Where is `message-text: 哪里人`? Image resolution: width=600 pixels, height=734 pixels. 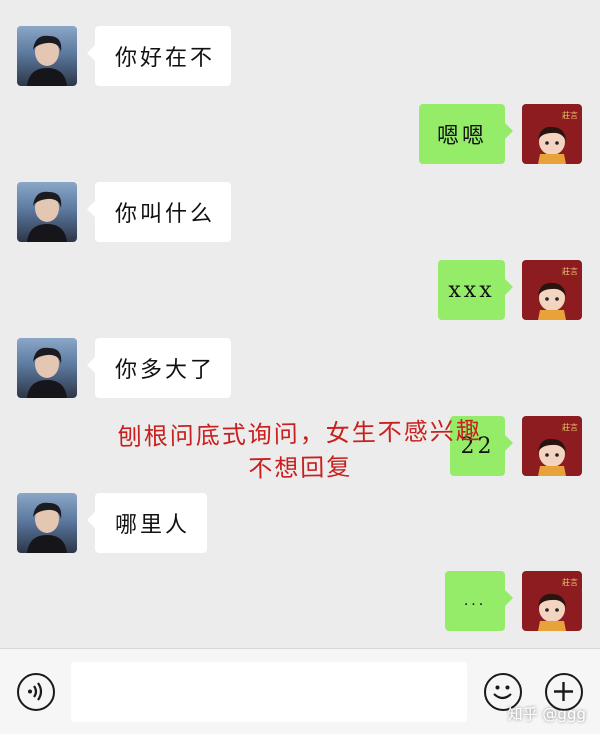
message-text: 哪里人 is located at coordinates (153, 525).